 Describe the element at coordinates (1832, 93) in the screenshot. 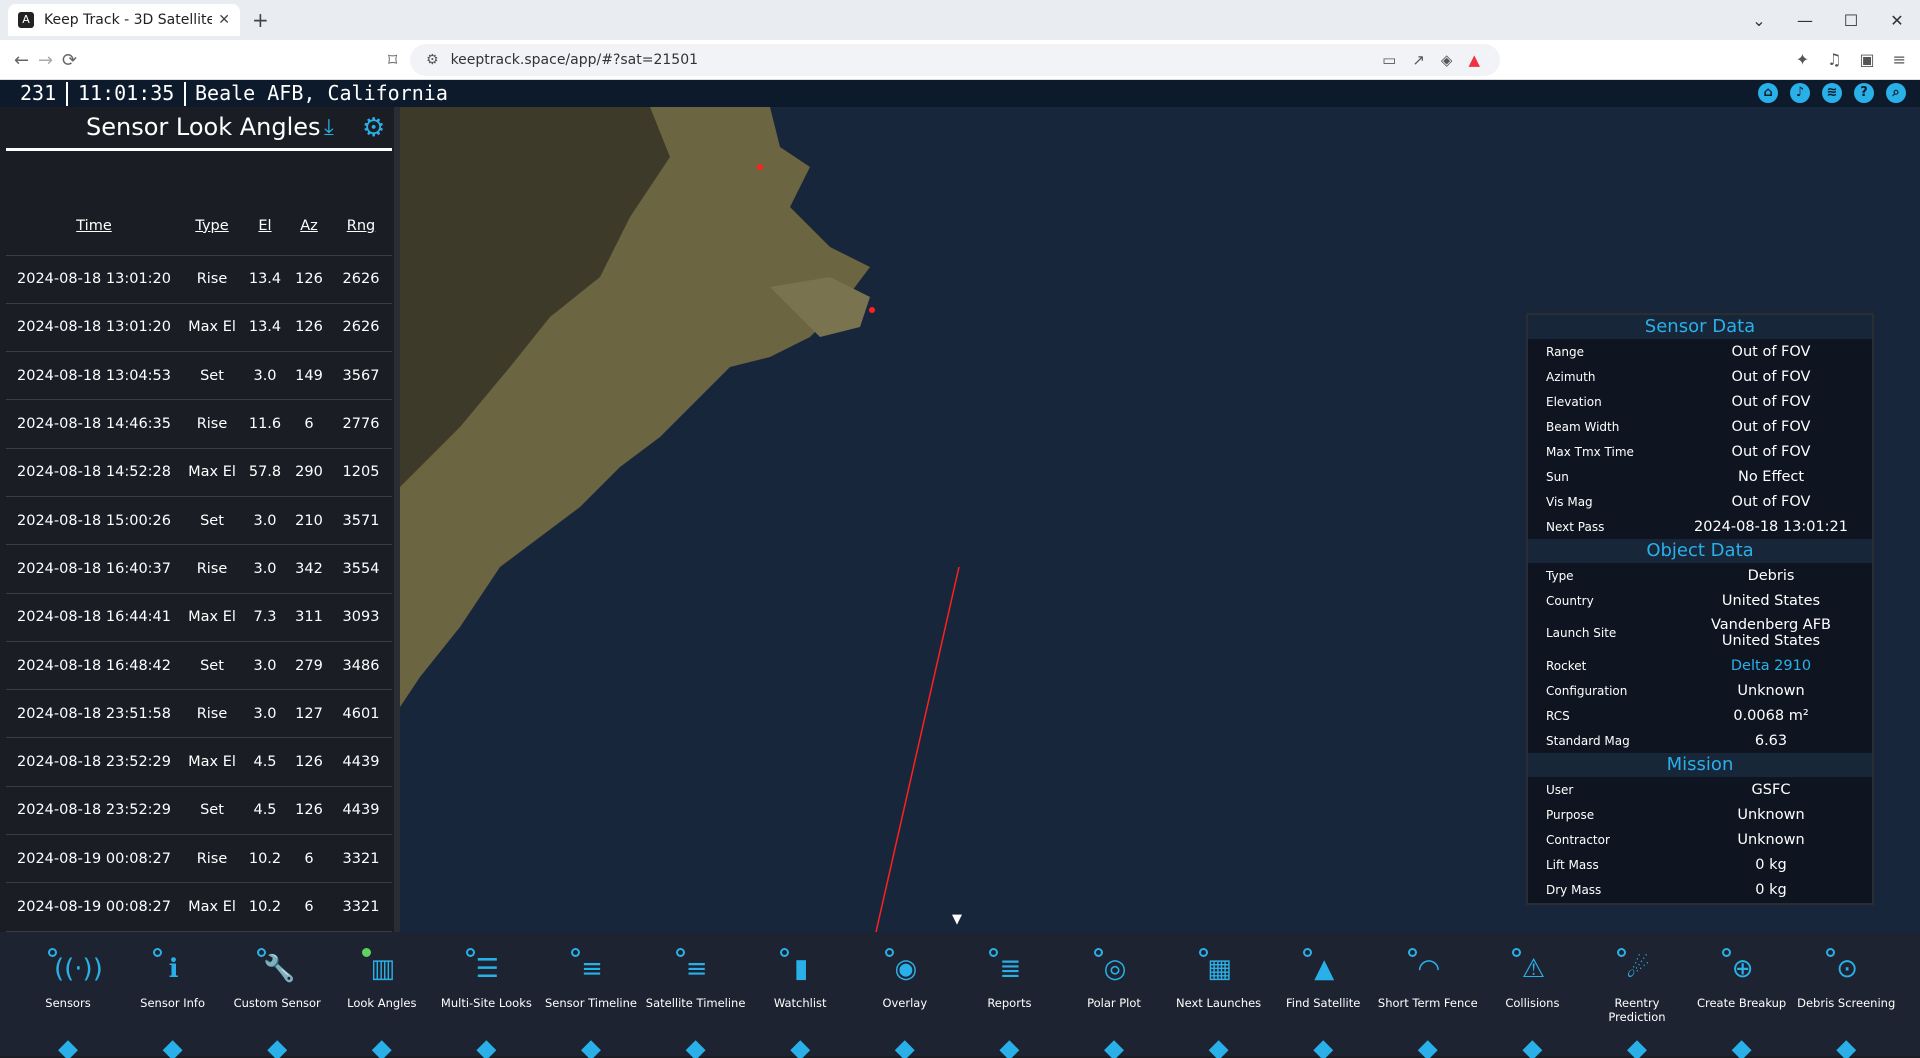

I see `layers-icon: ≋` at that location.